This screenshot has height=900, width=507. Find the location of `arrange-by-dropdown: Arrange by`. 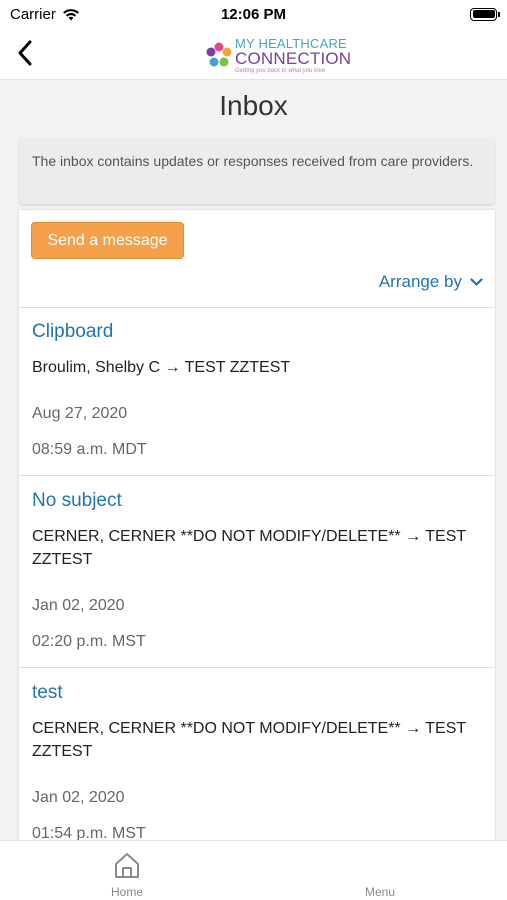

arrange-by-dropdown: Arrange by is located at coordinates (431, 282).